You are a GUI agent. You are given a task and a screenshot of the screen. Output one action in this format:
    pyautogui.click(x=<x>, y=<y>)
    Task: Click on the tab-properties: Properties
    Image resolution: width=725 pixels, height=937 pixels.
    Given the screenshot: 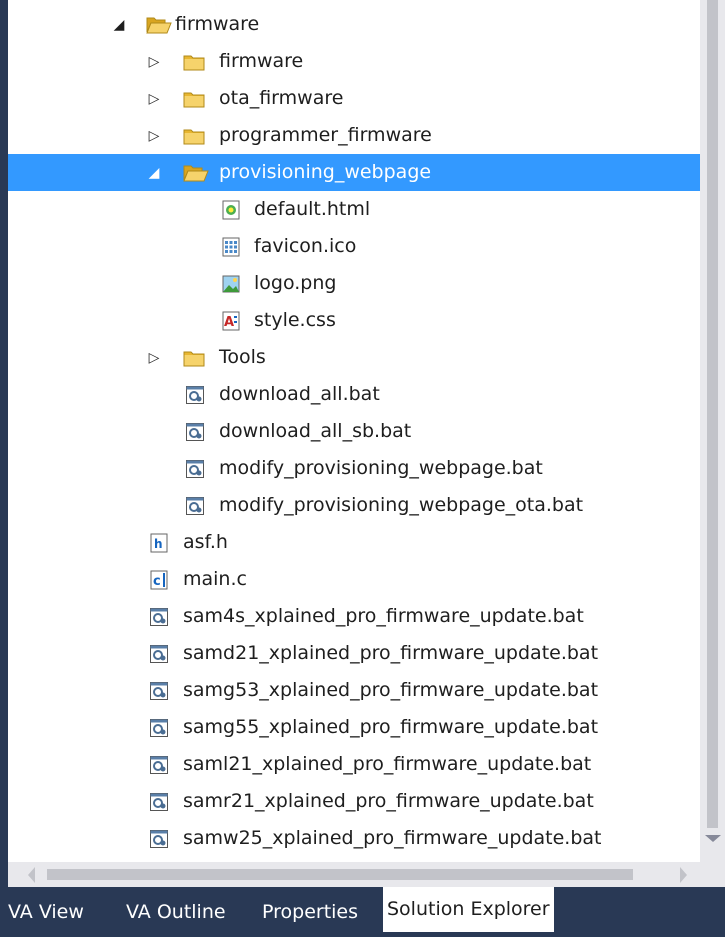 What is the action you would take?
    pyautogui.click(x=310, y=912)
    